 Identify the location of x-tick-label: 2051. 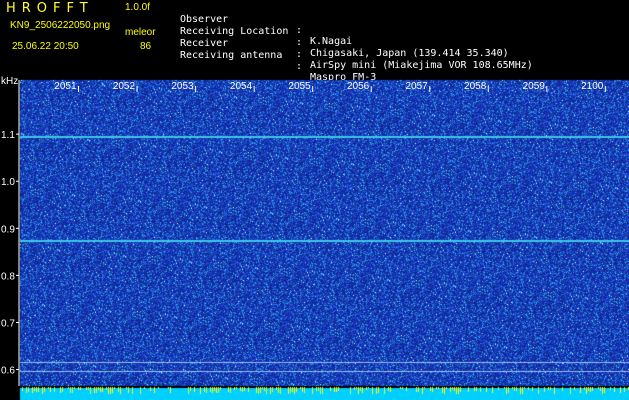
(65, 86).